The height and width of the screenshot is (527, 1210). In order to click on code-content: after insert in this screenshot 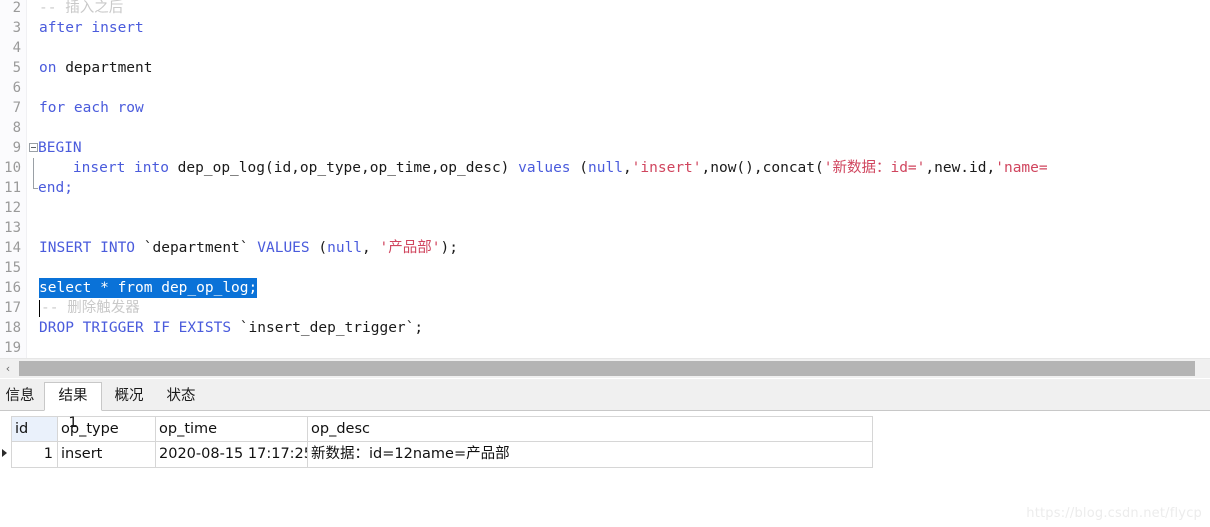, I will do `click(91, 28)`.